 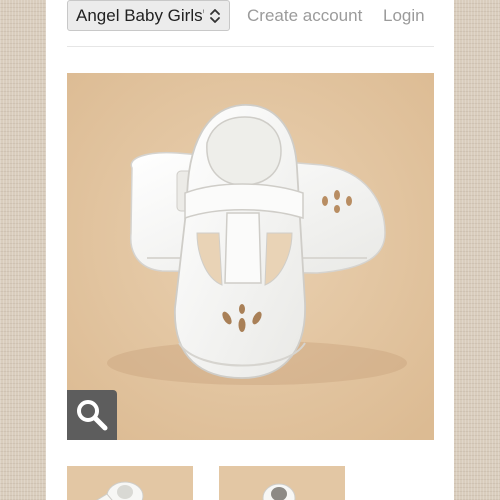 What do you see at coordinates (404, 16) in the screenshot?
I see `login-link: Login` at bounding box center [404, 16].